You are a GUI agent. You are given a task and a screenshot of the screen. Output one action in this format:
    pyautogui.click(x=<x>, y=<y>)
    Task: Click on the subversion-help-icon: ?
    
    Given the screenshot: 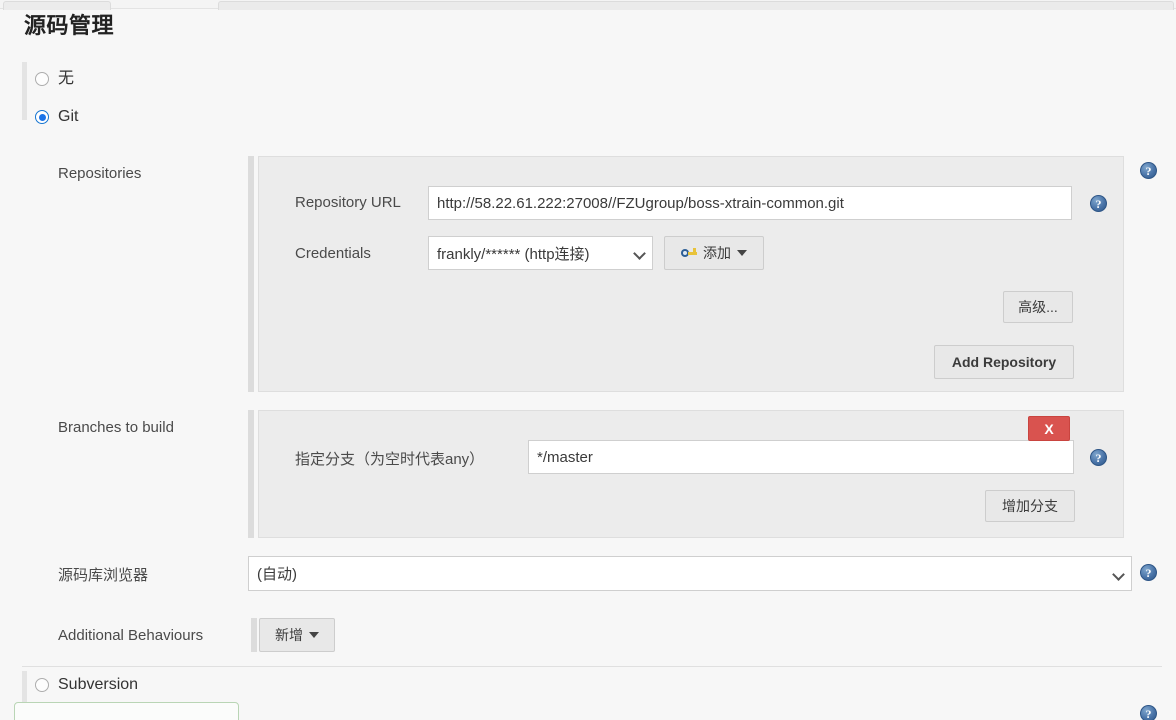 What is the action you would take?
    pyautogui.click(x=1148, y=712)
    